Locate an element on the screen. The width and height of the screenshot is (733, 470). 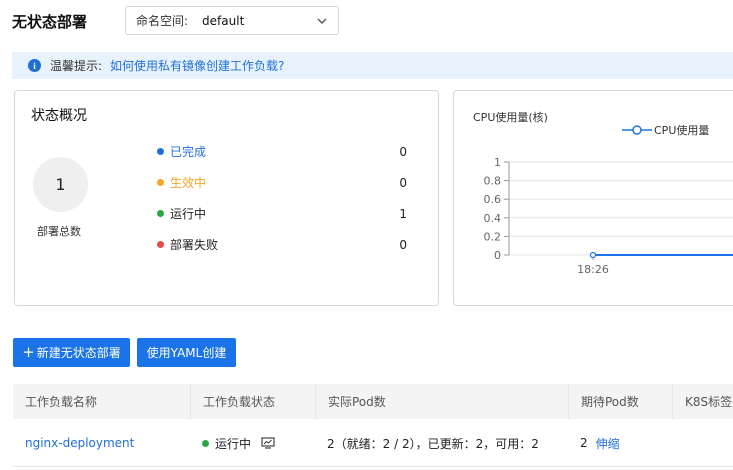
y-tick-label: 0.8 is located at coordinates (493, 181).